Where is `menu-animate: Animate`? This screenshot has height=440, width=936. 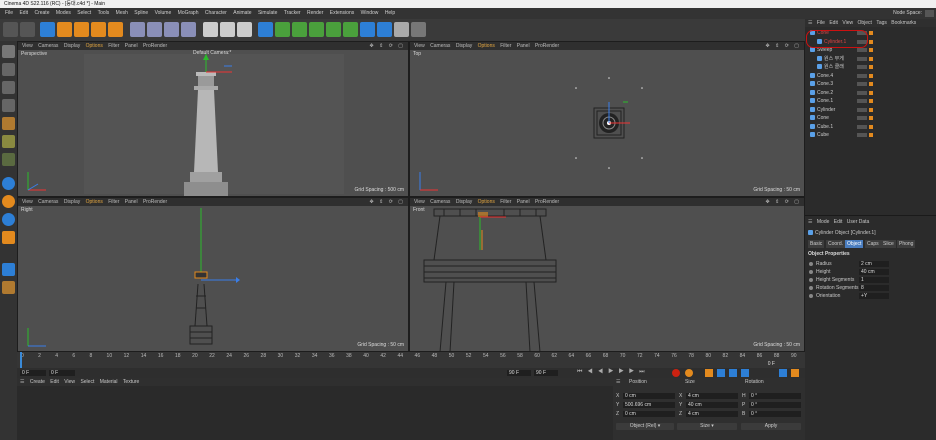
menu-animate: Animate is located at coordinates (242, 13).